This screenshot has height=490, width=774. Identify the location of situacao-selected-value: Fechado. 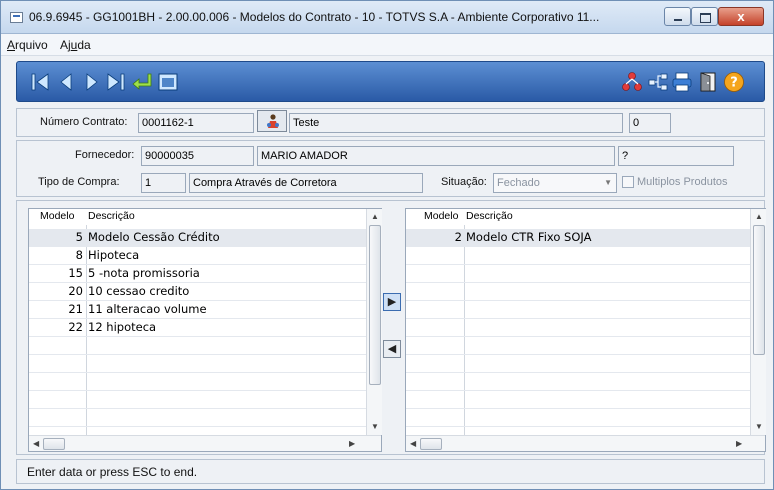
(518, 183).